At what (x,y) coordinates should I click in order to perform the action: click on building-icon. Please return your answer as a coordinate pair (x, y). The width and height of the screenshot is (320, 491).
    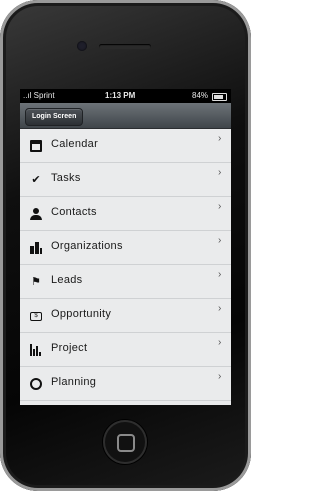
    Looking at the image, I should click on (36, 248).